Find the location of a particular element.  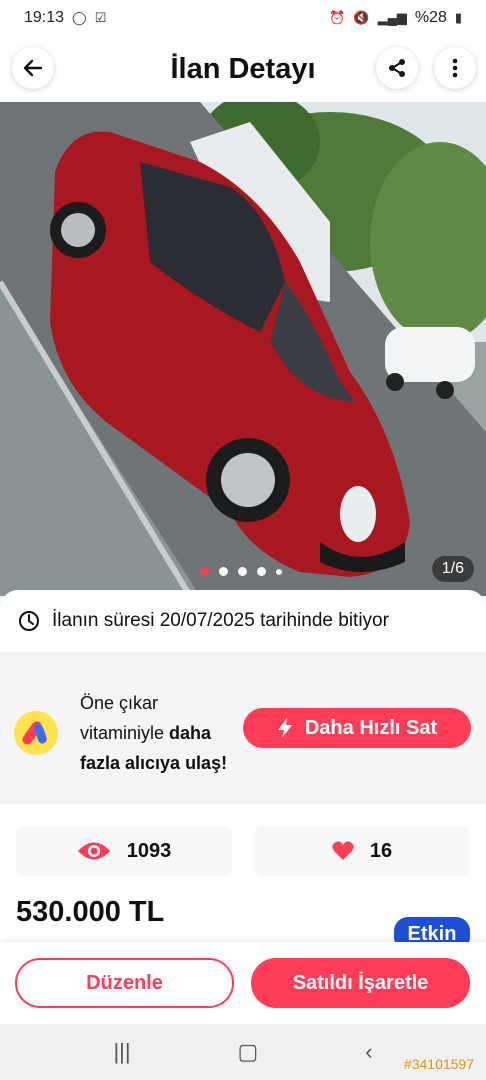

clock: 19:13 is located at coordinates (44, 17).